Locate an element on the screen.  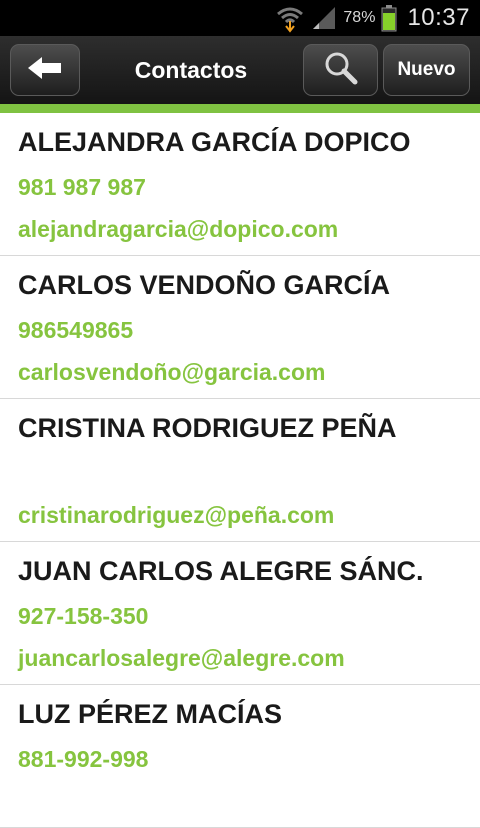
search-button is located at coordinates (340, 70).